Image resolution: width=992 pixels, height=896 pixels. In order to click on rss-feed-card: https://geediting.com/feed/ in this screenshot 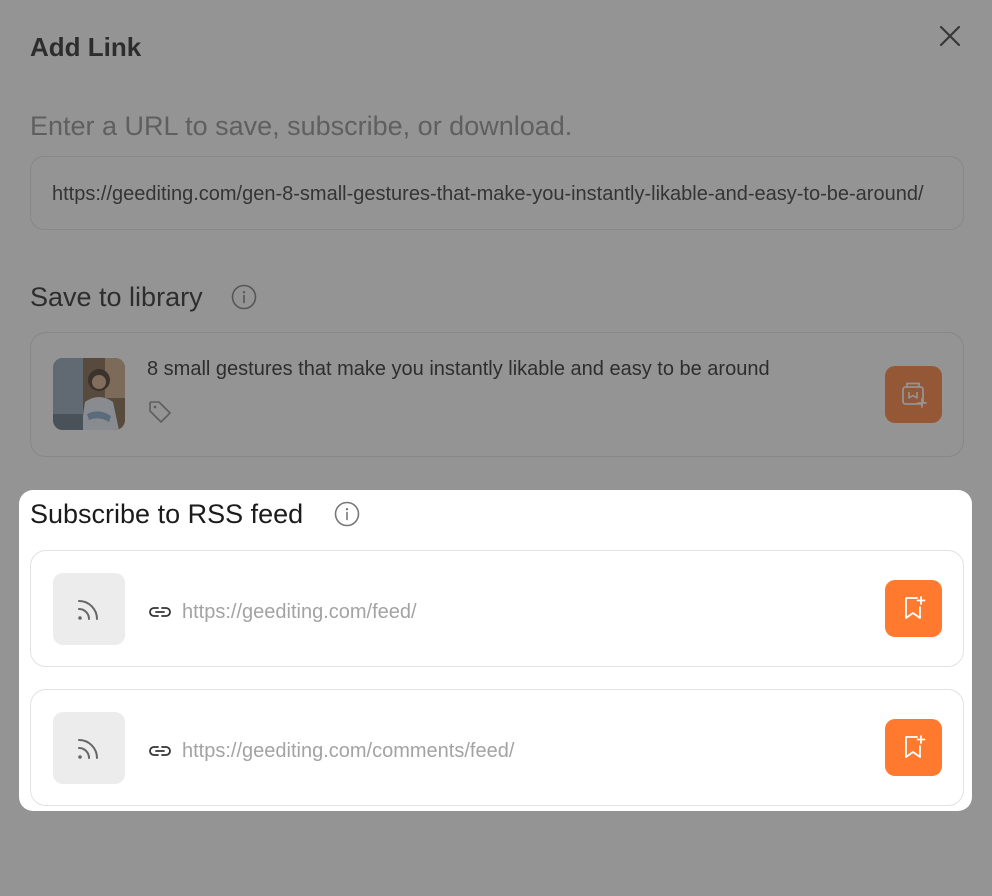, I will do `click(497, 608)`.